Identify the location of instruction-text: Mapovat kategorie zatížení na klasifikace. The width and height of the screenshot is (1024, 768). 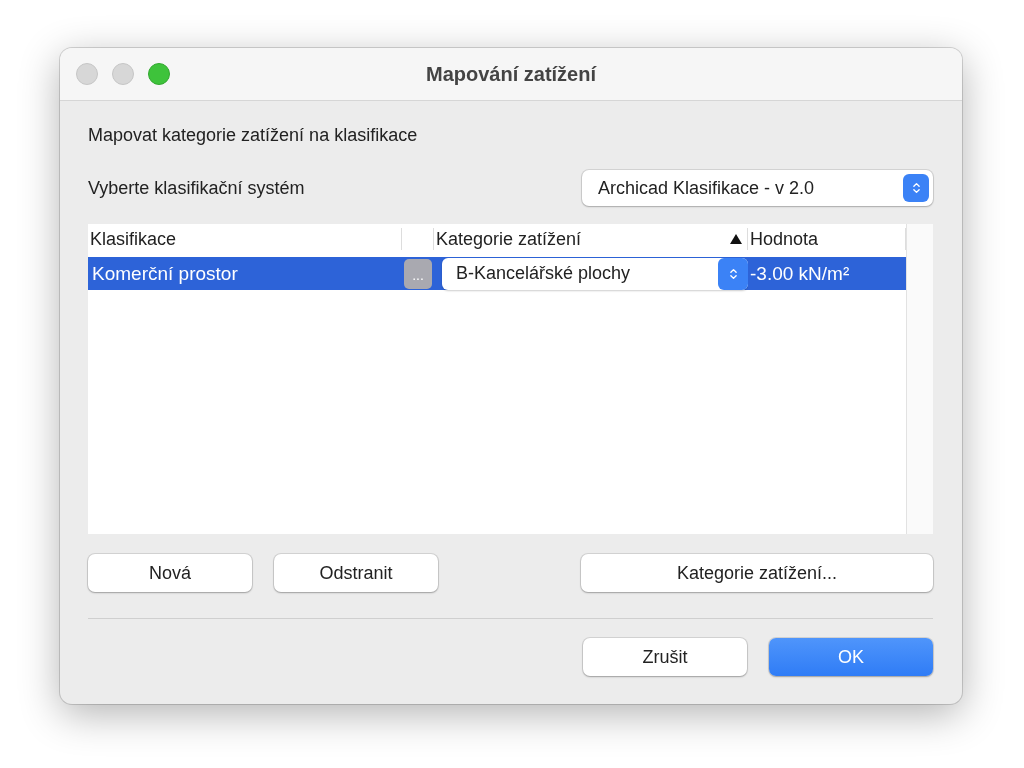
(253, 135).